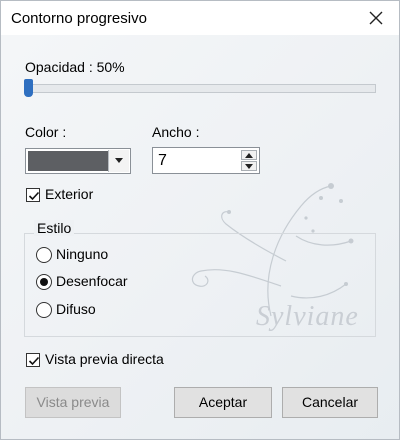 The image size is (400, 440). What do you see at coordinates (69, 194) in the screenshot?
I see `exterior-label: Exterior` at bounding box center [69, 194].